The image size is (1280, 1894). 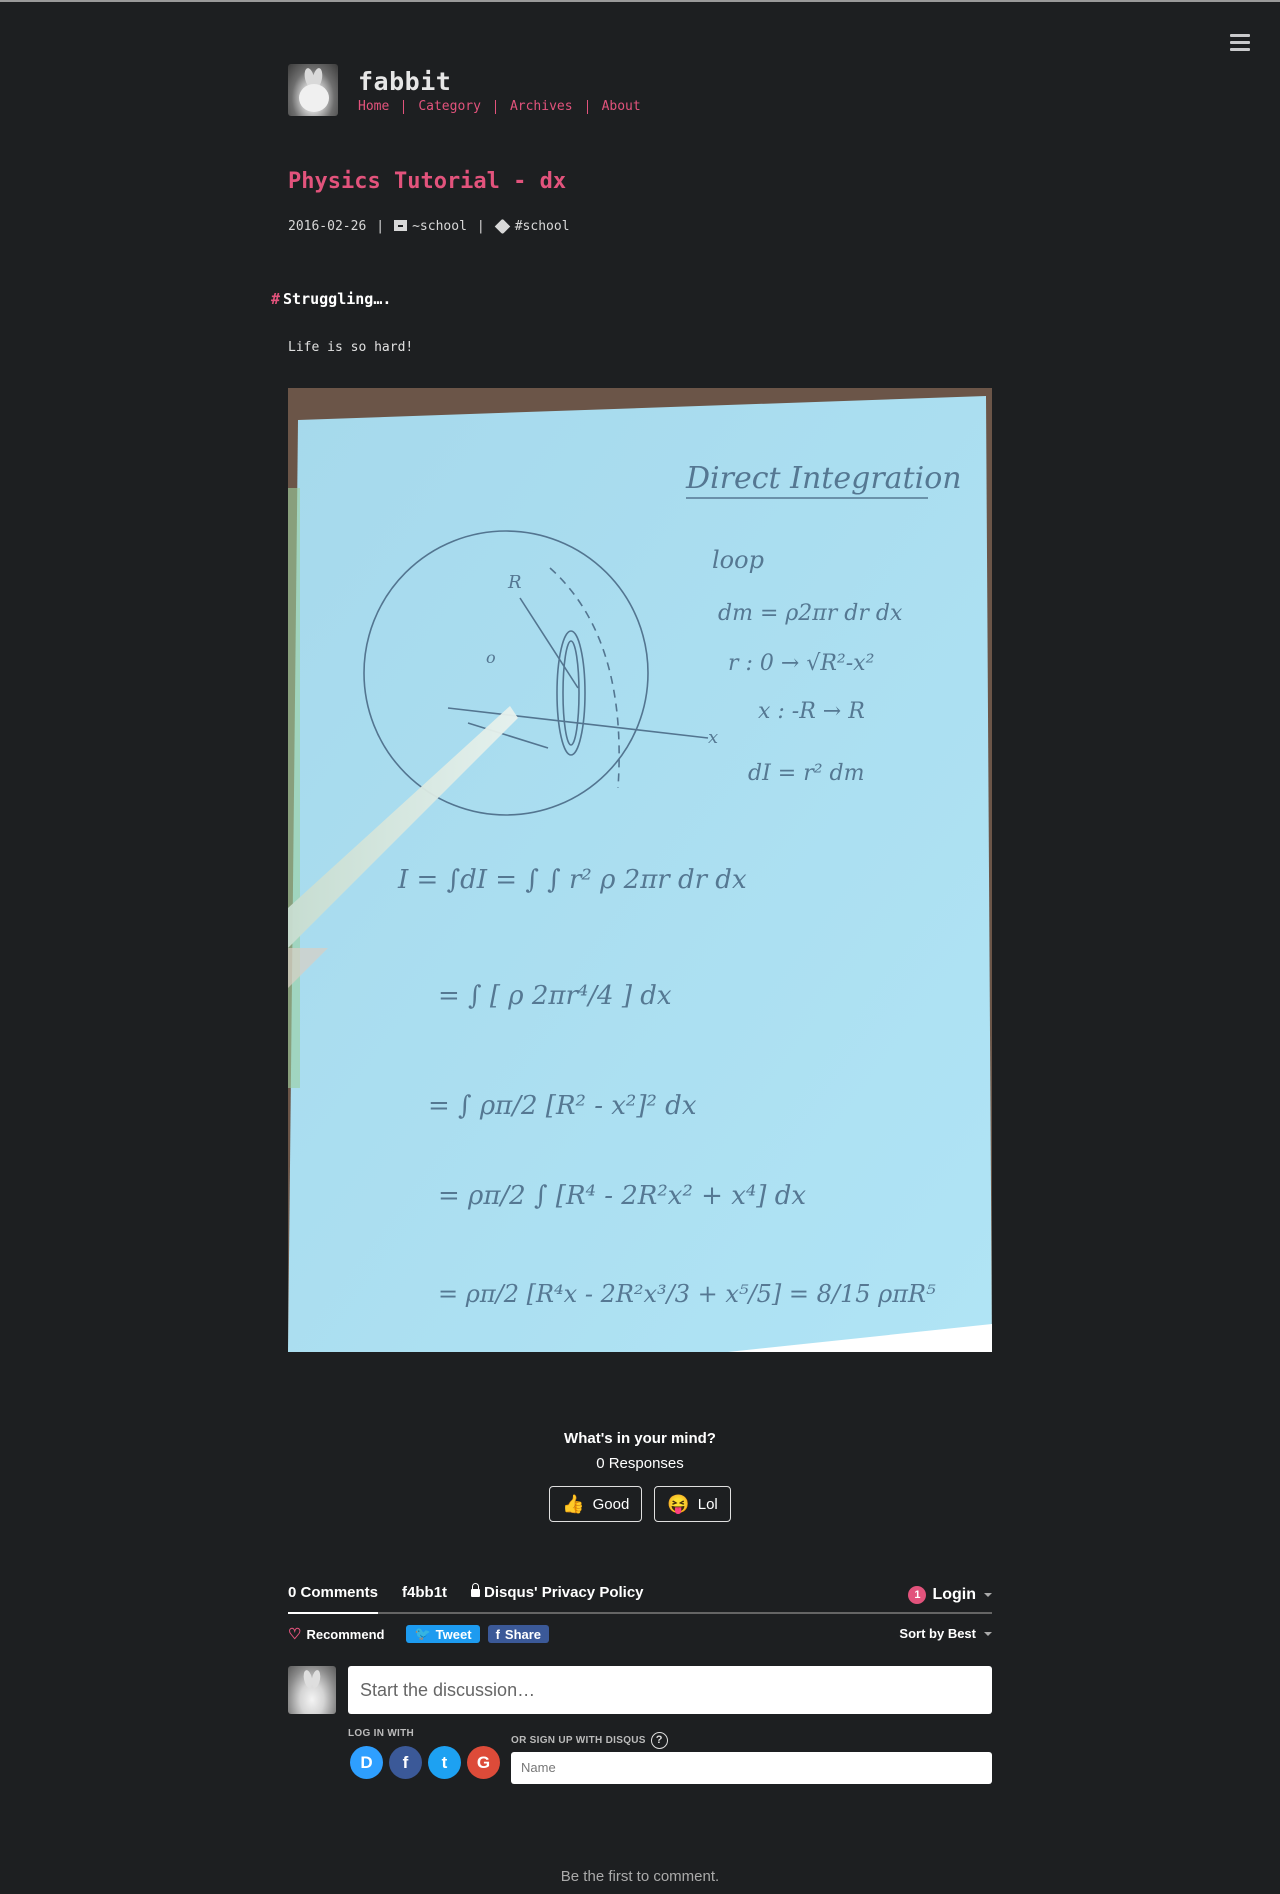 I want to click on reaction-label: Lol, so click(x=707, y=1504).